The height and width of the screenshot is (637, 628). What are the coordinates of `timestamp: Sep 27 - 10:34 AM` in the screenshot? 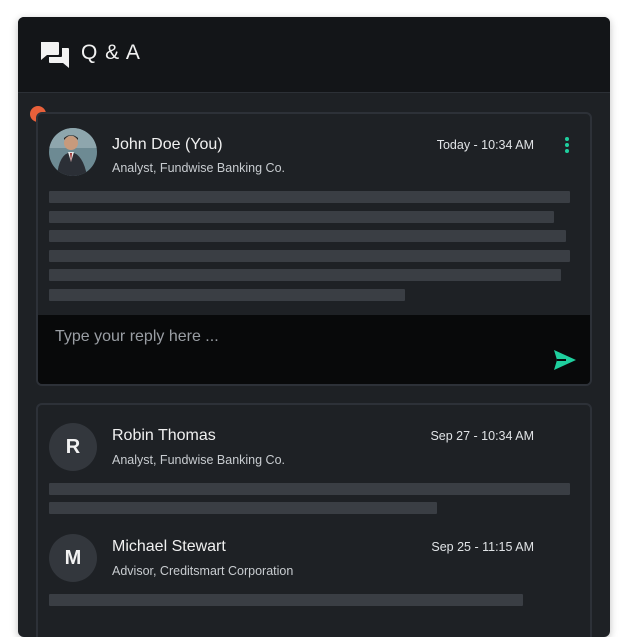 It's located at (482, 436).